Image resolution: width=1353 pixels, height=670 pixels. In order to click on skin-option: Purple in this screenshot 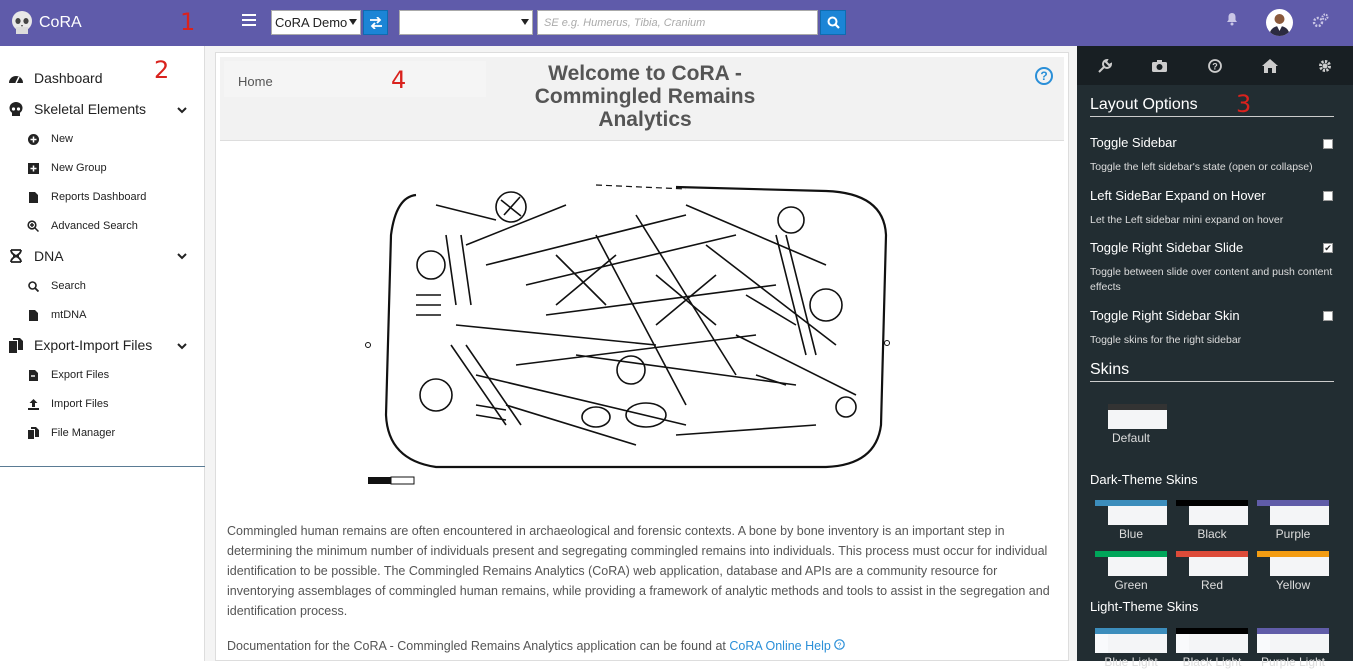, I will do `click(1293, 521)`.